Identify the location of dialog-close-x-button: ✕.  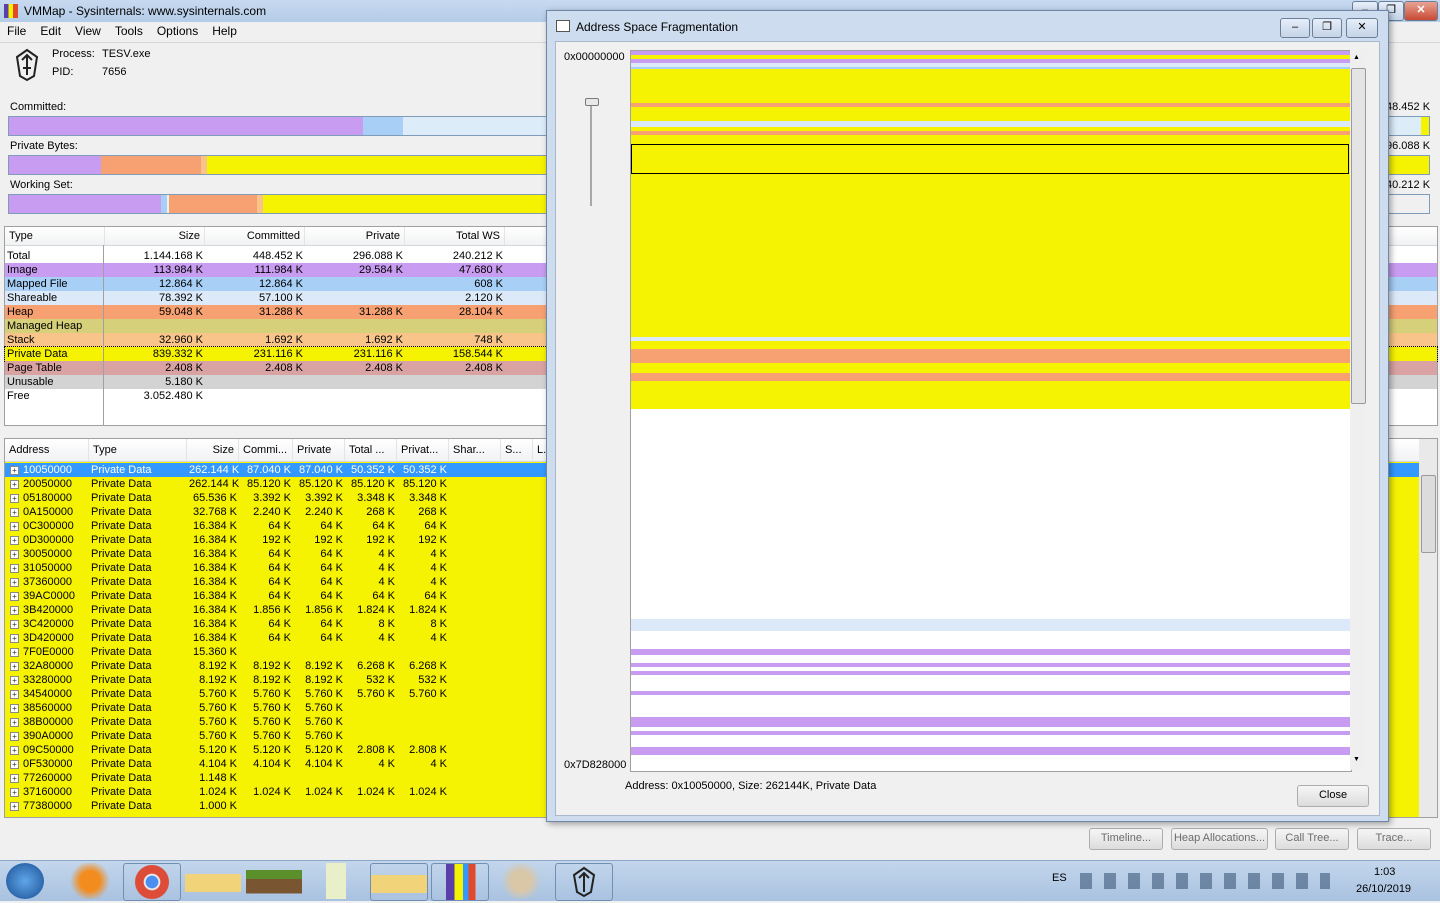
(1362, 28).